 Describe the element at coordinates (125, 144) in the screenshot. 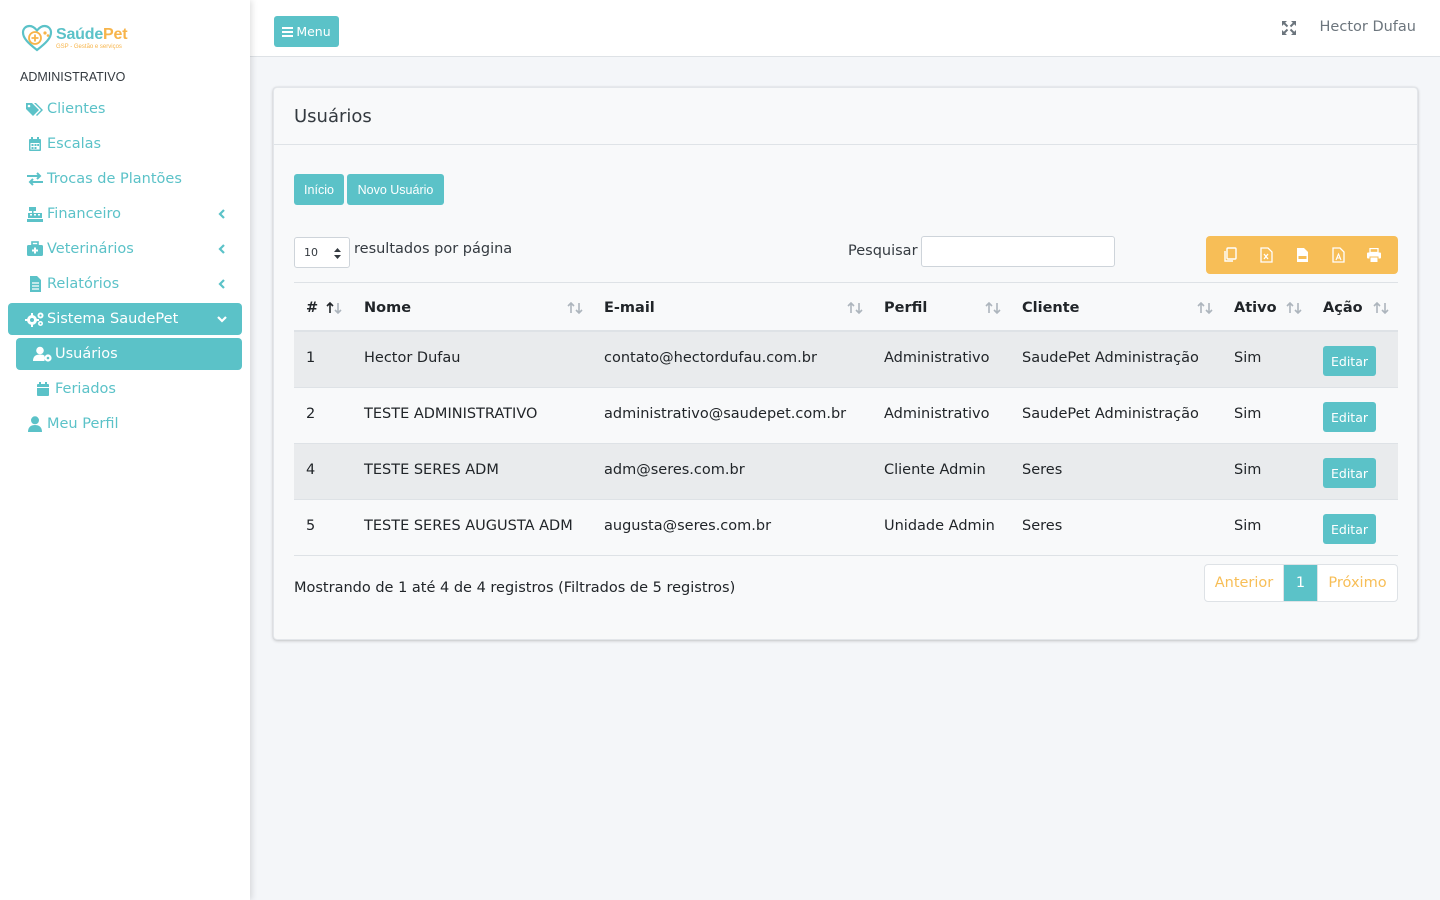

I see `sidebar-item-escalas: Escalas` at that location.